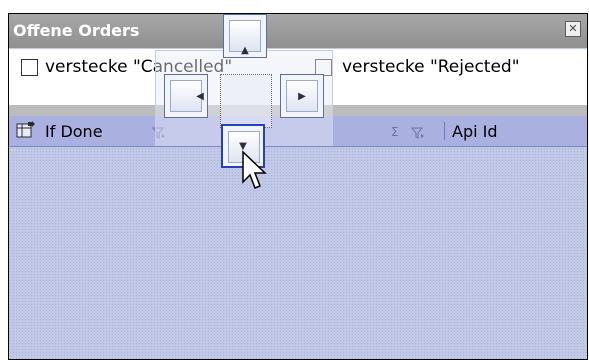  What do you see at coordinates (245, 36) in the screenshot?
I see `dock-top-button: ▲` at bounding box center [245, 36].